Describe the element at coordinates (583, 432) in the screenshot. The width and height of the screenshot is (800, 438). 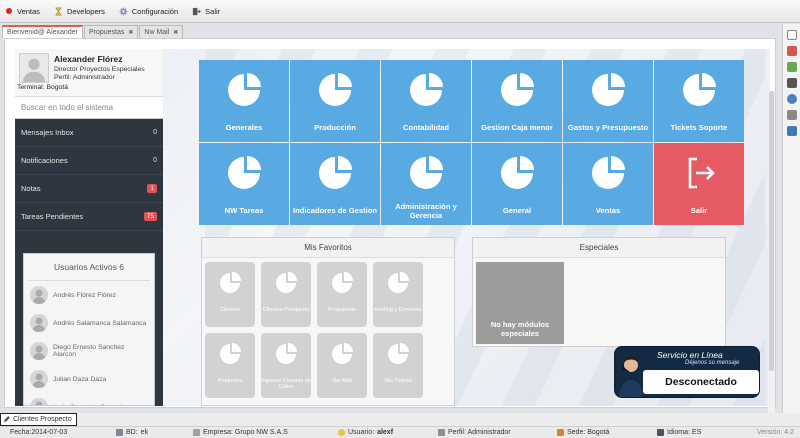
I see `status-sede: Sede: Bogotá` at that location.